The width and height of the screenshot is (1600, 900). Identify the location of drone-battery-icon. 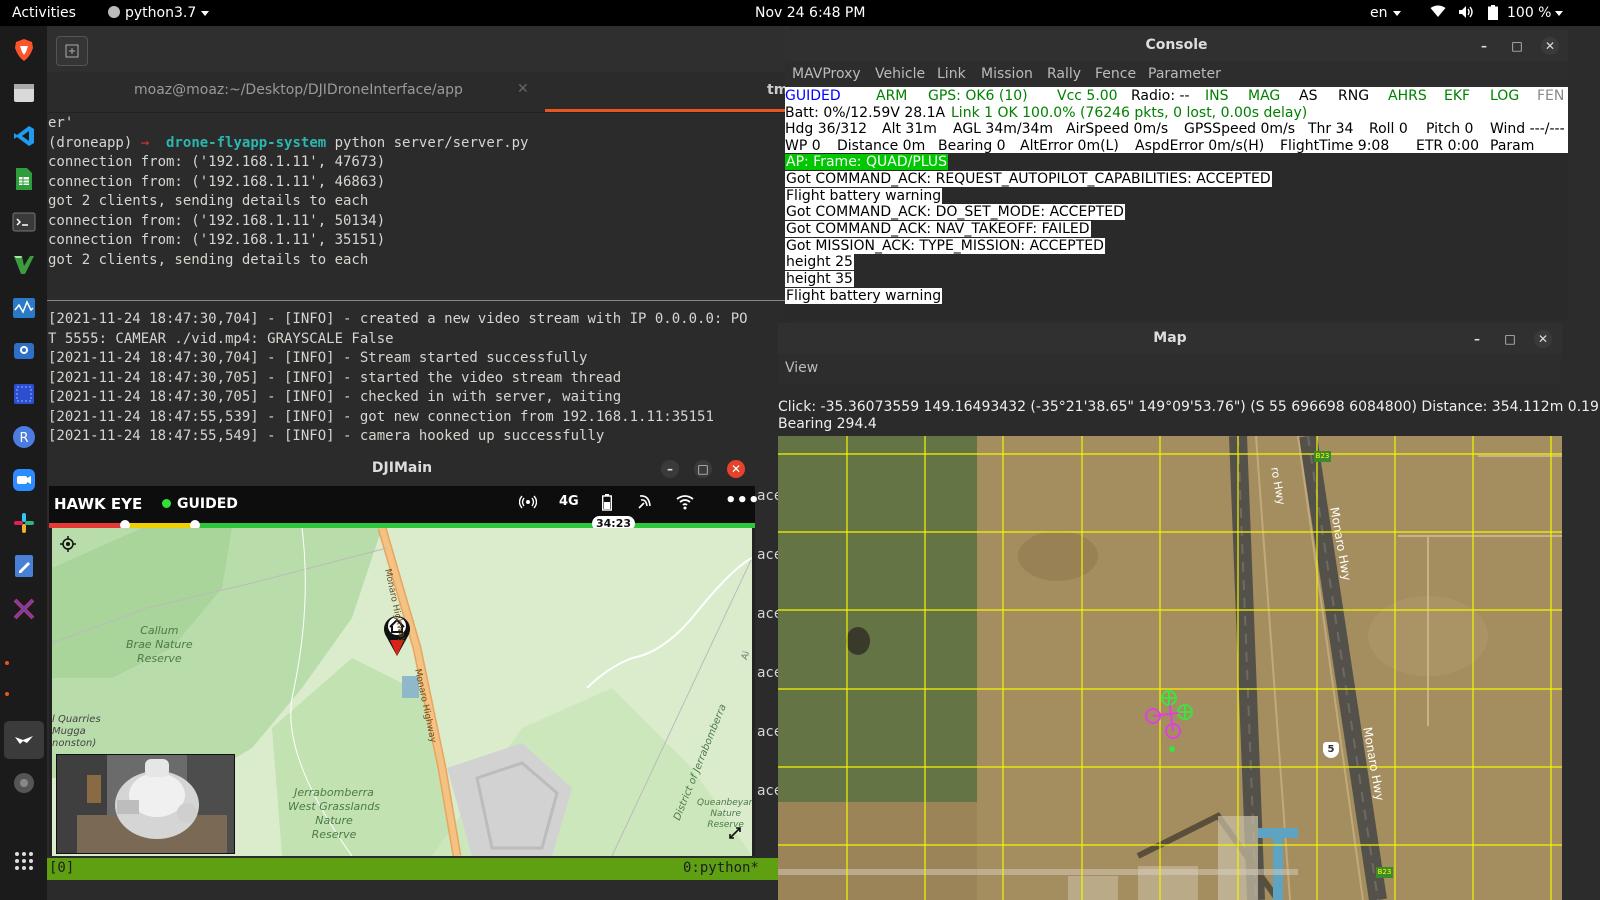
(607, 504).